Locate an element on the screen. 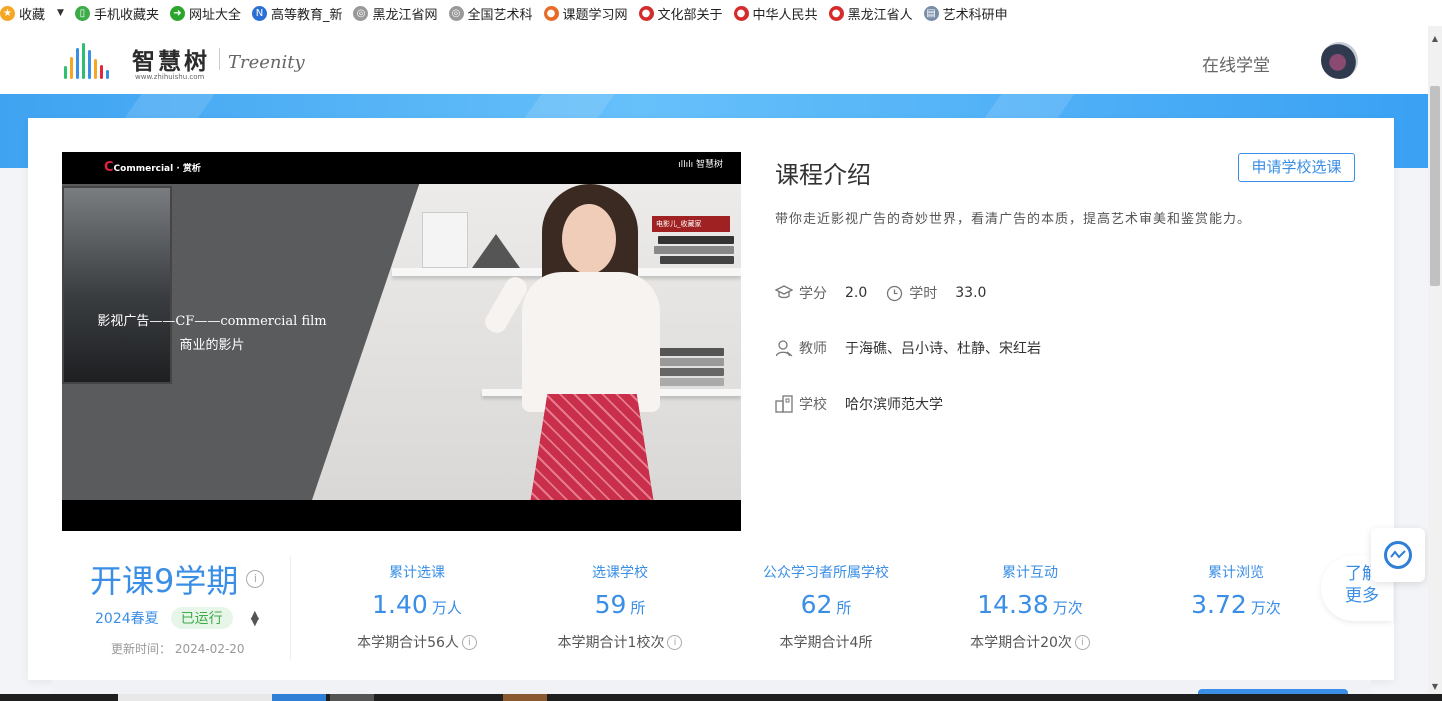  stat-subtext: 本学期合计20次 i is located at coordinates (1030, 642).